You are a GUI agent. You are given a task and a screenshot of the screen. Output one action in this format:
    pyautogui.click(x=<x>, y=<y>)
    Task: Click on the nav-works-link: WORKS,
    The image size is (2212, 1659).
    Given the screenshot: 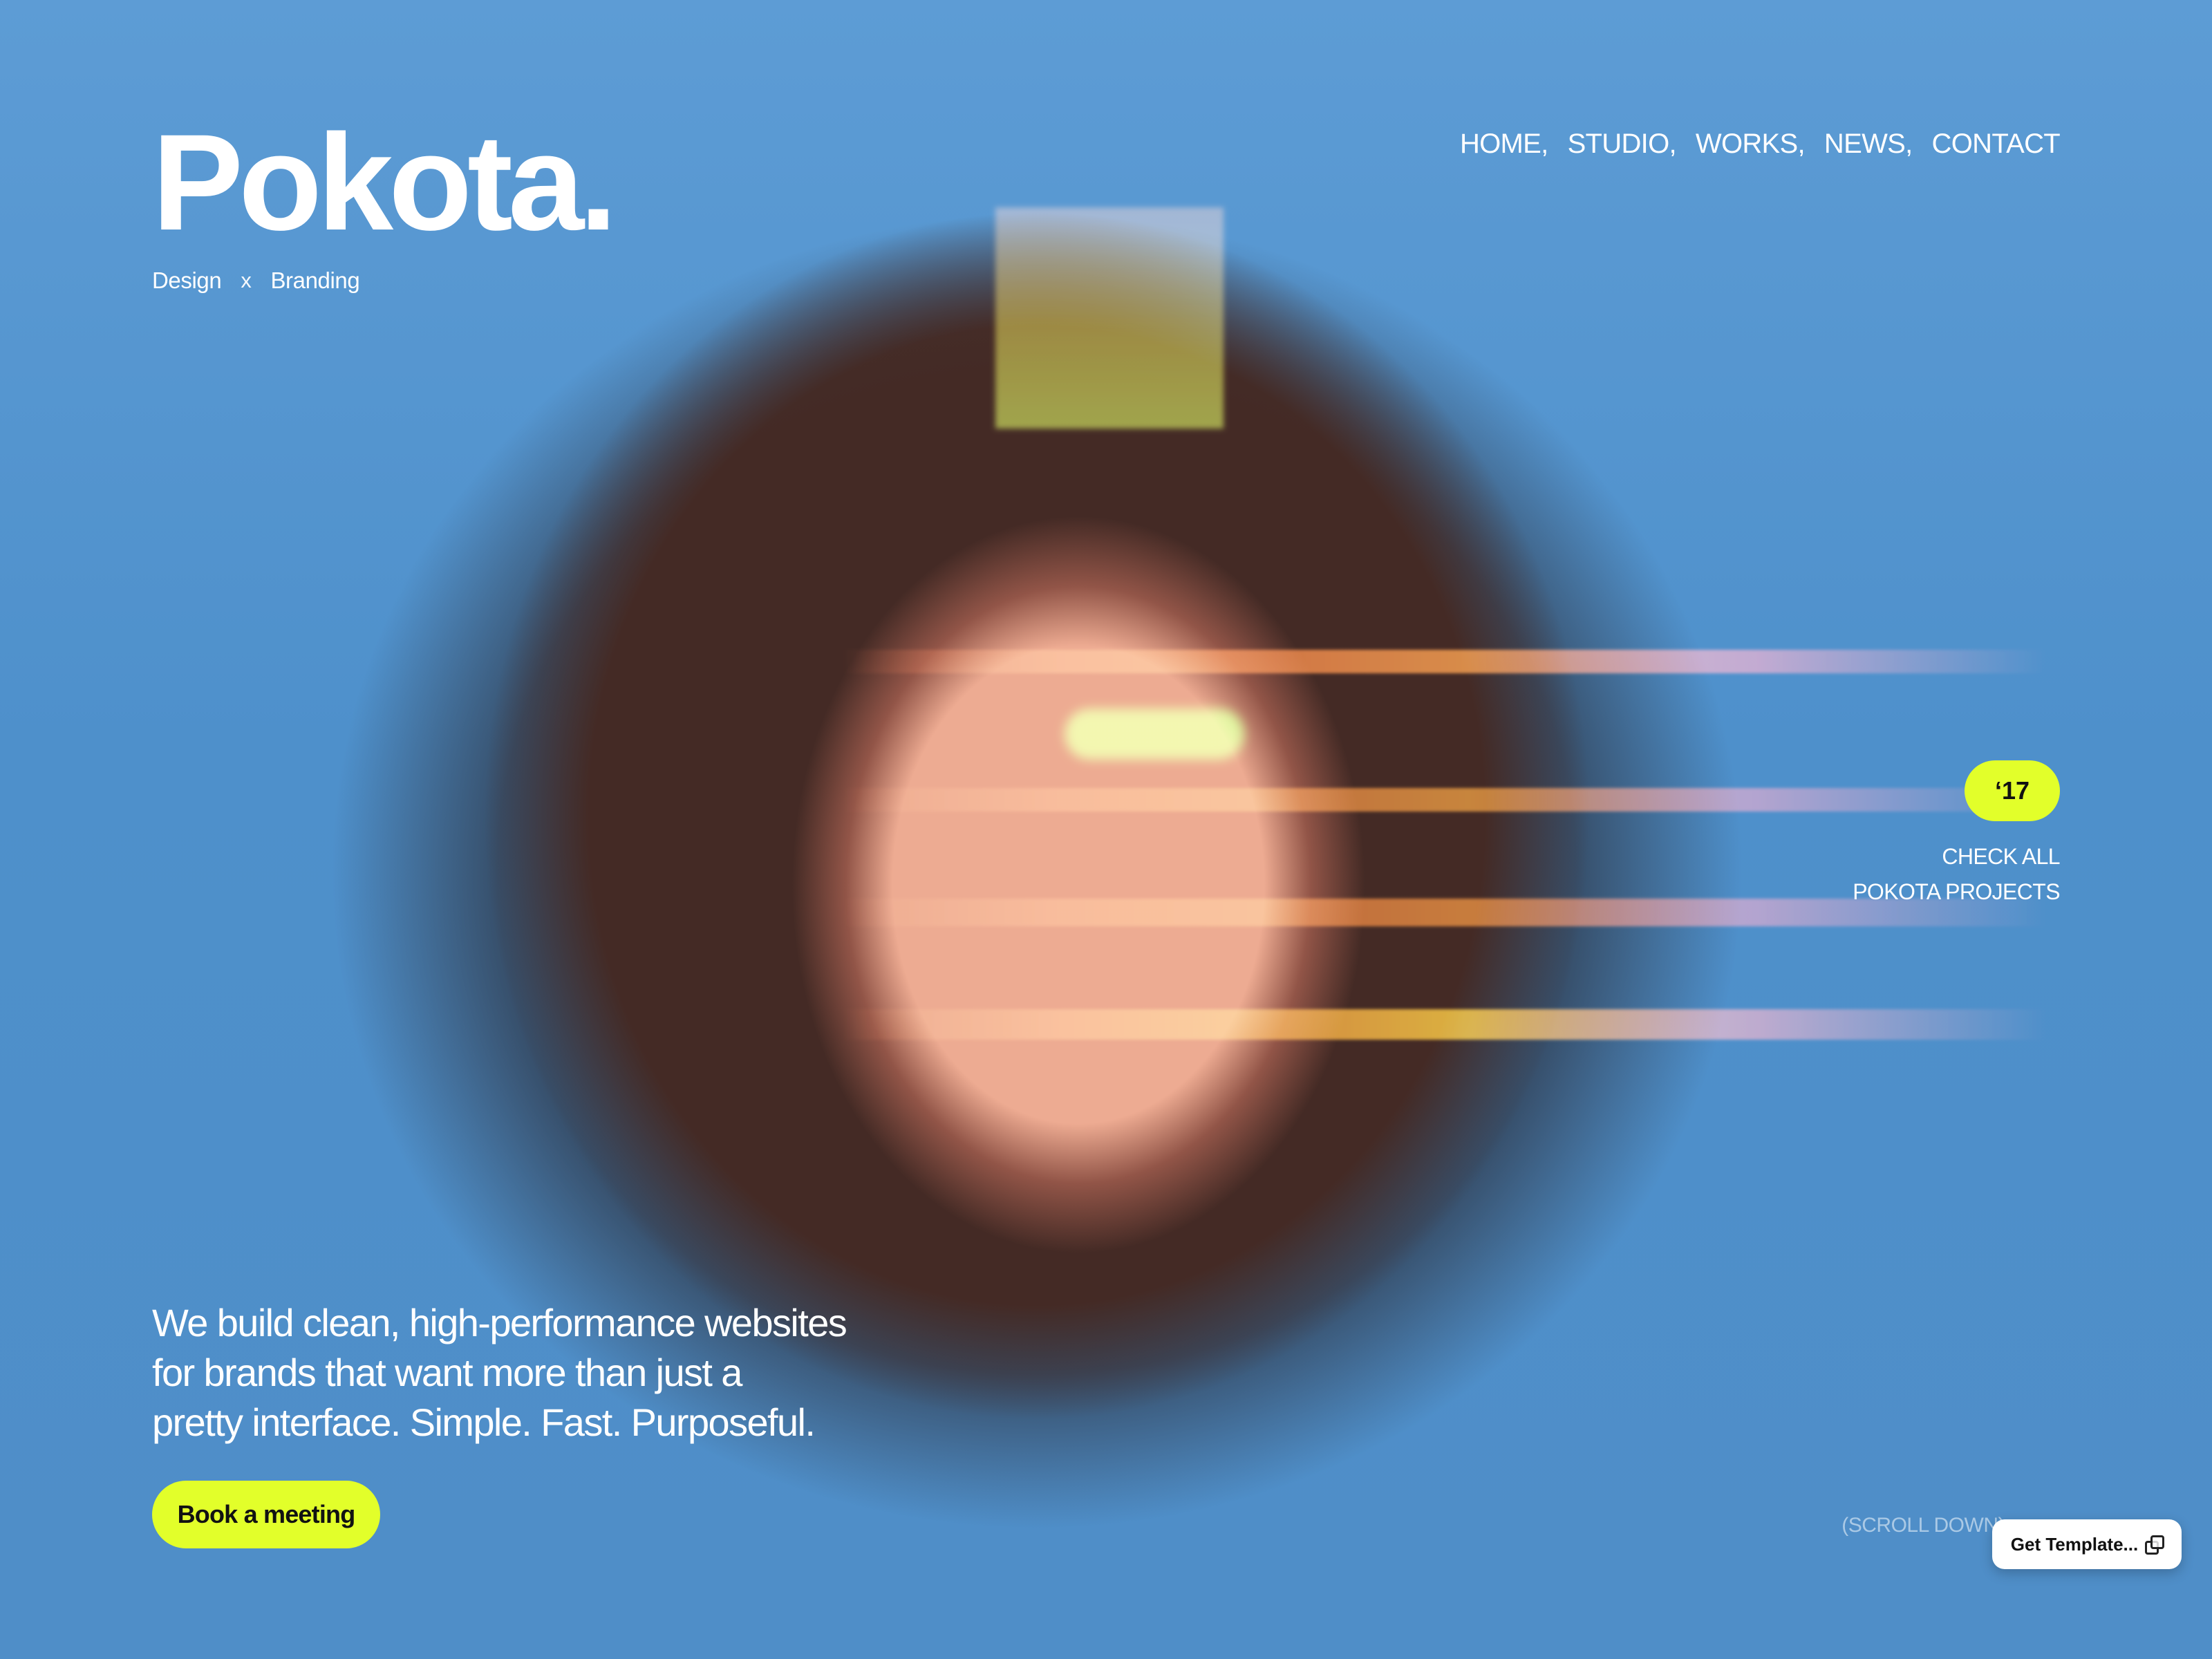 What is the action you would take?
    pyautogui.click(x=1751, y=144)
    